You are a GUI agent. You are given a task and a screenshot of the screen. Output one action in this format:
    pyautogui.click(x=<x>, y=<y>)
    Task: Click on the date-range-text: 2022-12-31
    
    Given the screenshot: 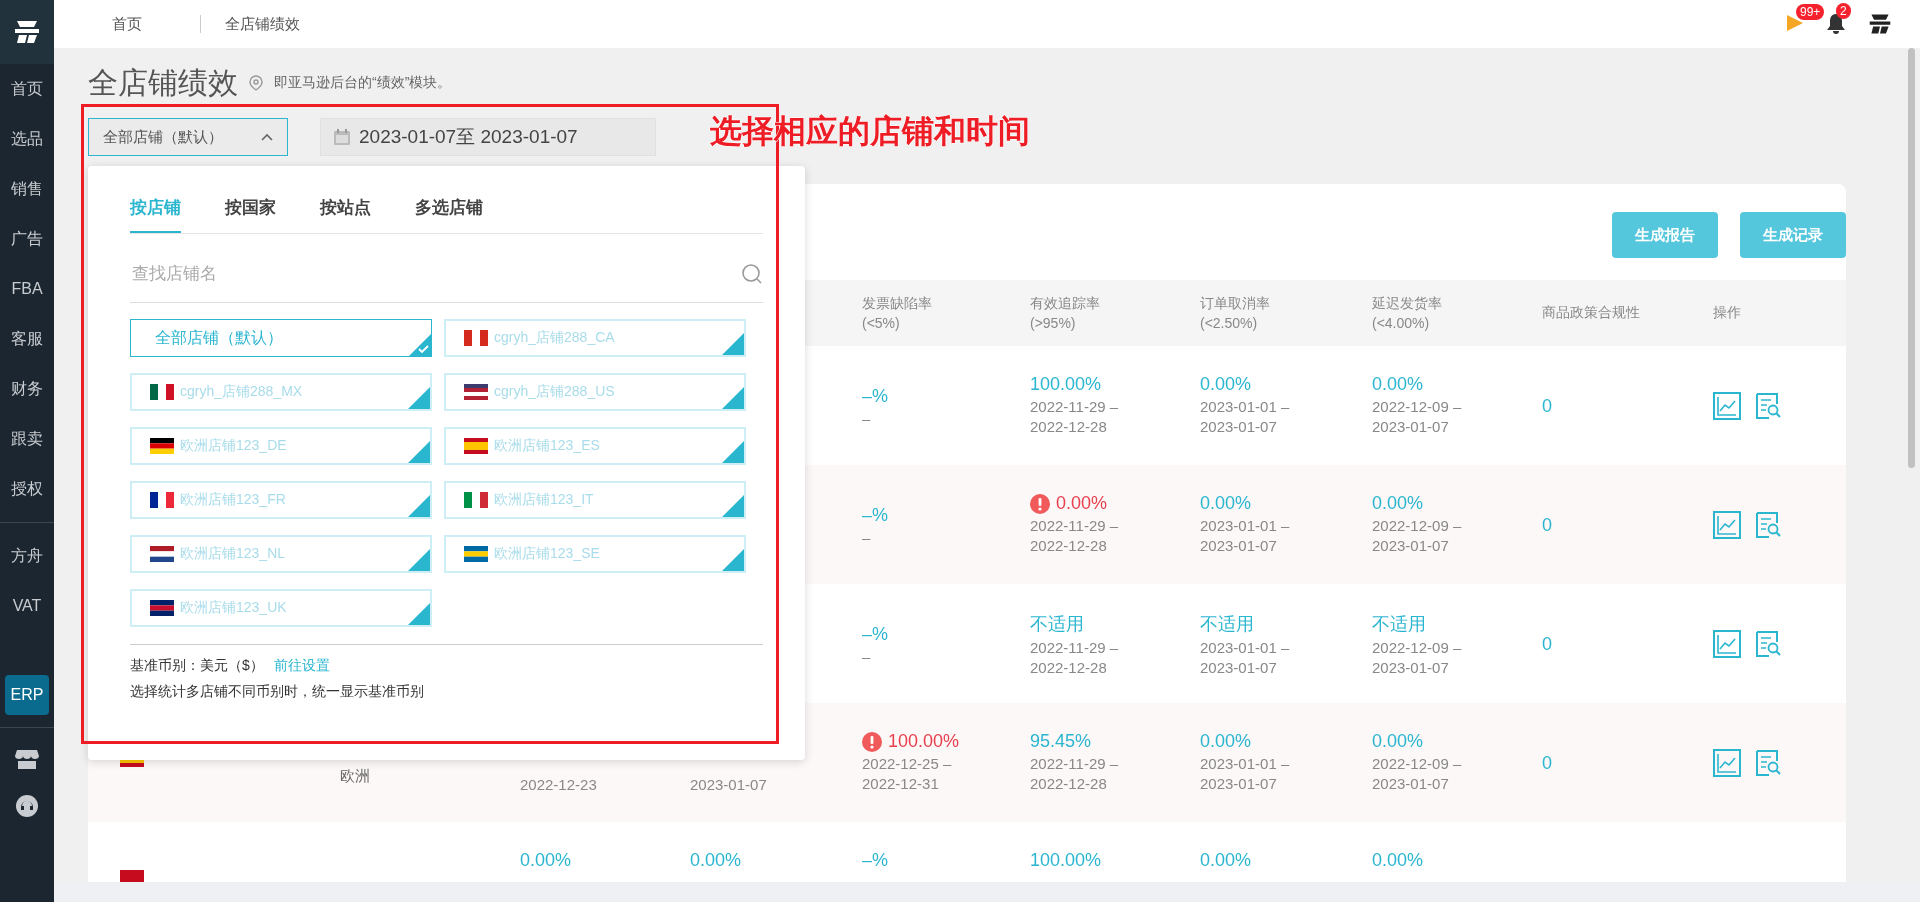 What is the action you would take?
    pyautogui.click(x=901, y=783)
    